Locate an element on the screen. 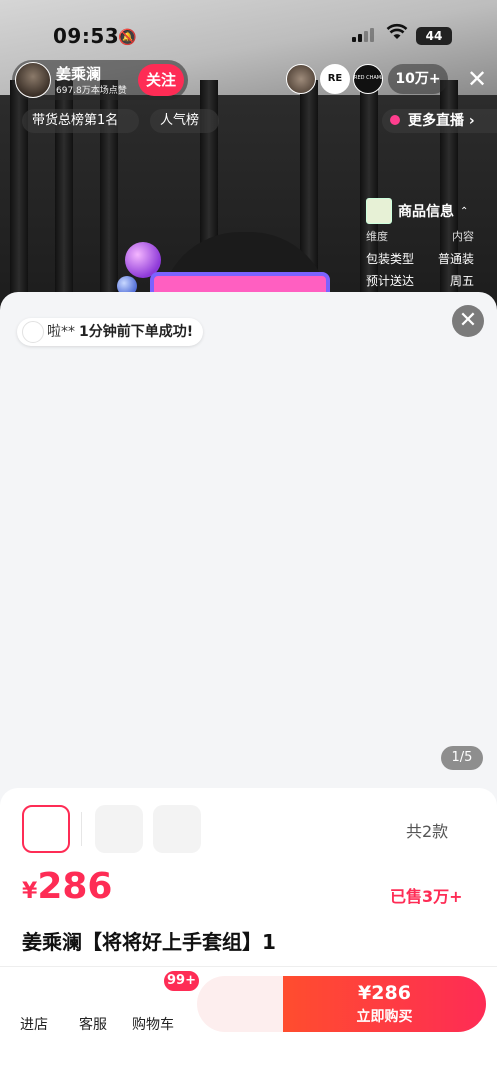 Image resolution: width=497 pixels, height=1080 pixels. viewer-avatar is located at coordinates (301, 79).